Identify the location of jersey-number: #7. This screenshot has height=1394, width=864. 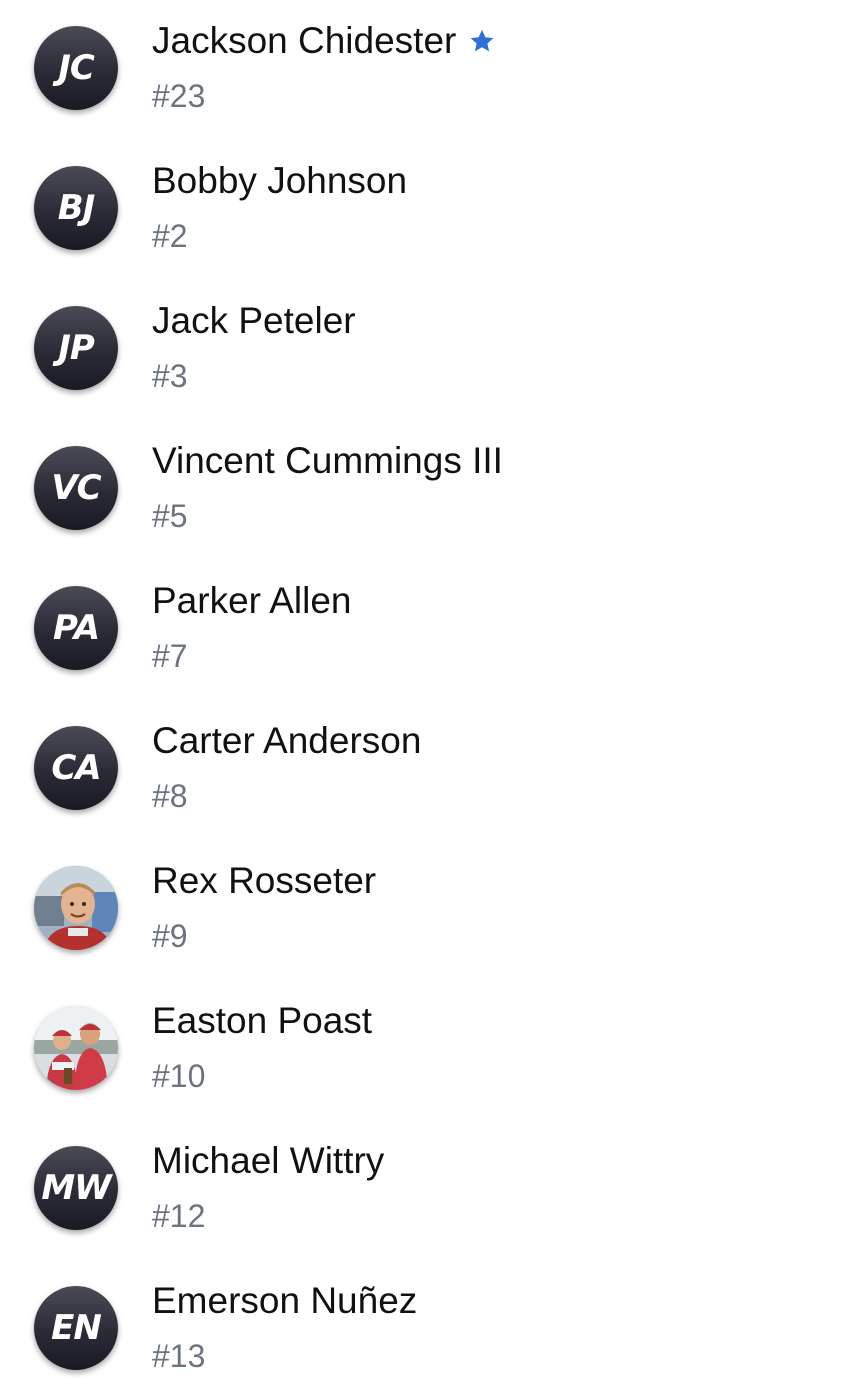
(170, 656).